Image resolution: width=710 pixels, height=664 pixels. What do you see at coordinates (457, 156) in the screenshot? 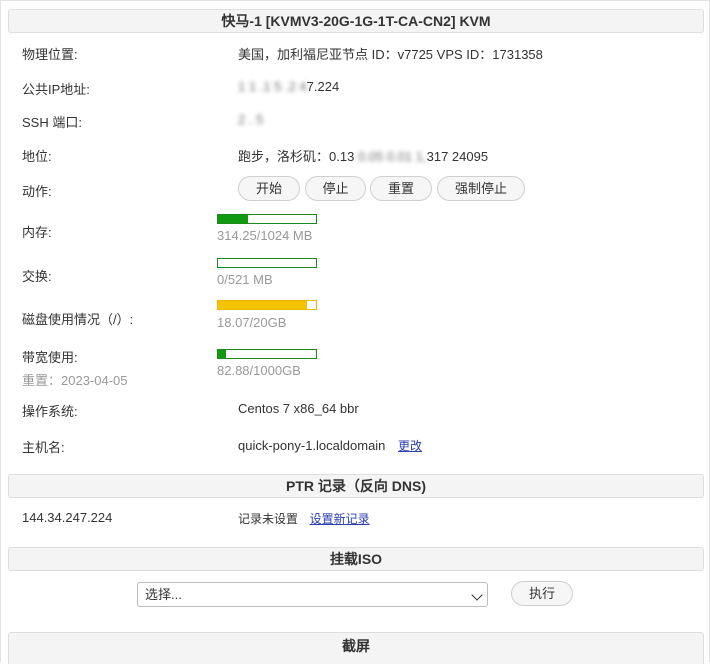
I see `status-tail: 317 24095` at bounding box center [457, 156].